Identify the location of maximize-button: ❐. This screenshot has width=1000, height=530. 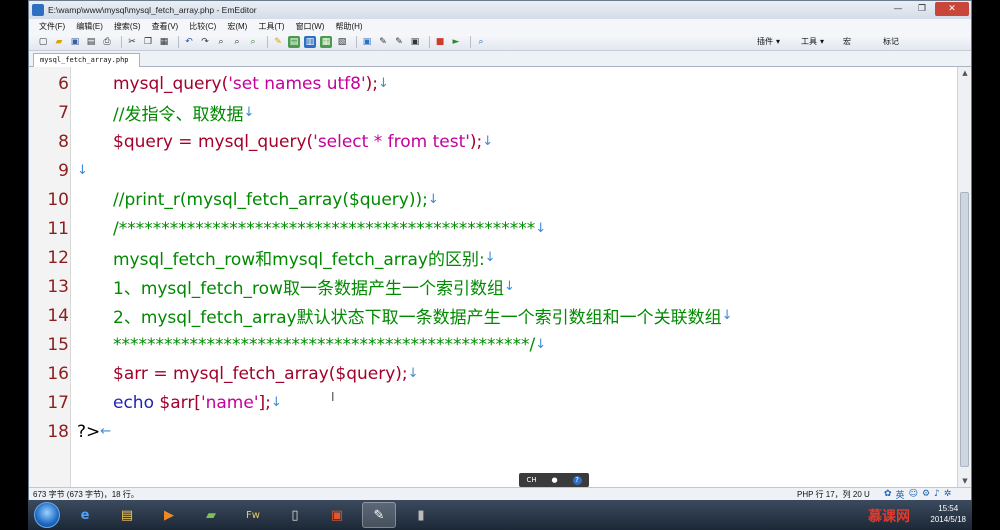
(922, 9).